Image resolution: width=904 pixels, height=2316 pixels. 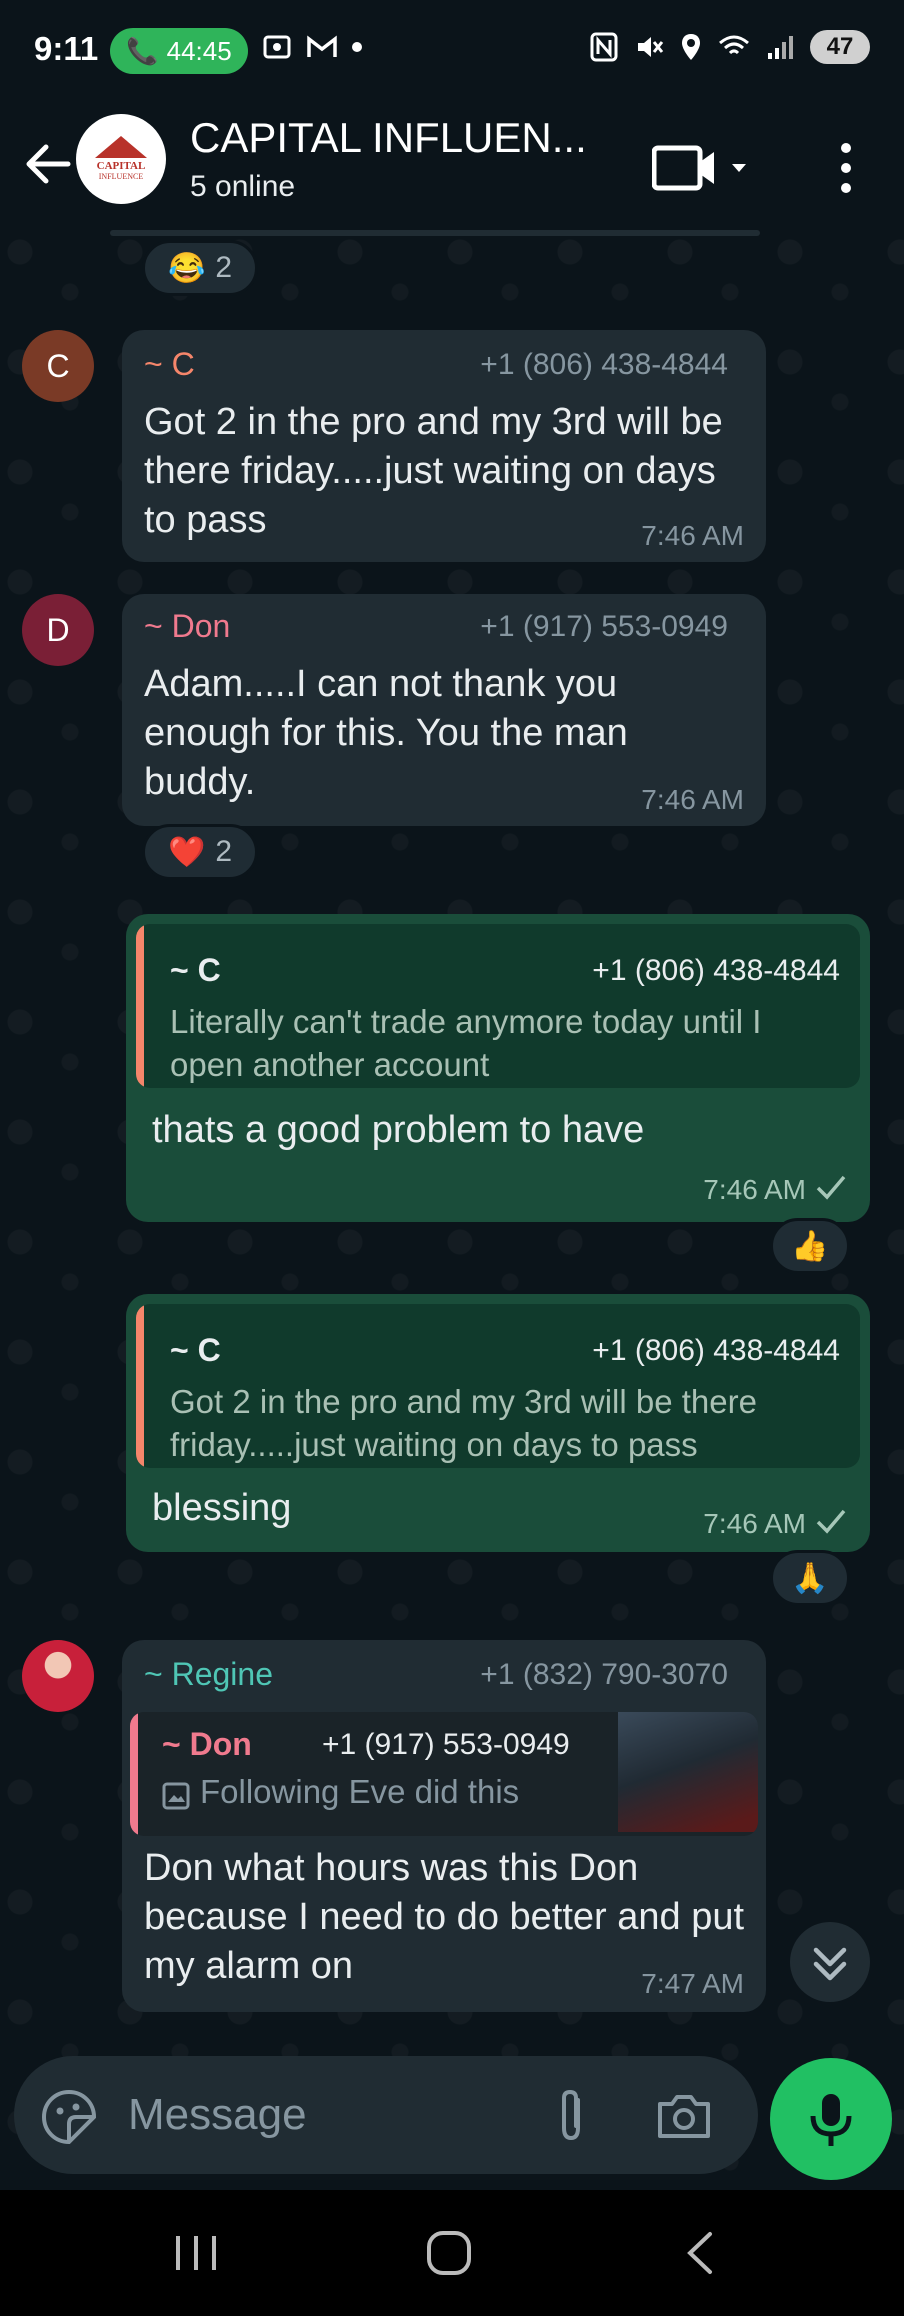 I want to click on reaction-badge: 🙏, so click(x=810, y=1578).